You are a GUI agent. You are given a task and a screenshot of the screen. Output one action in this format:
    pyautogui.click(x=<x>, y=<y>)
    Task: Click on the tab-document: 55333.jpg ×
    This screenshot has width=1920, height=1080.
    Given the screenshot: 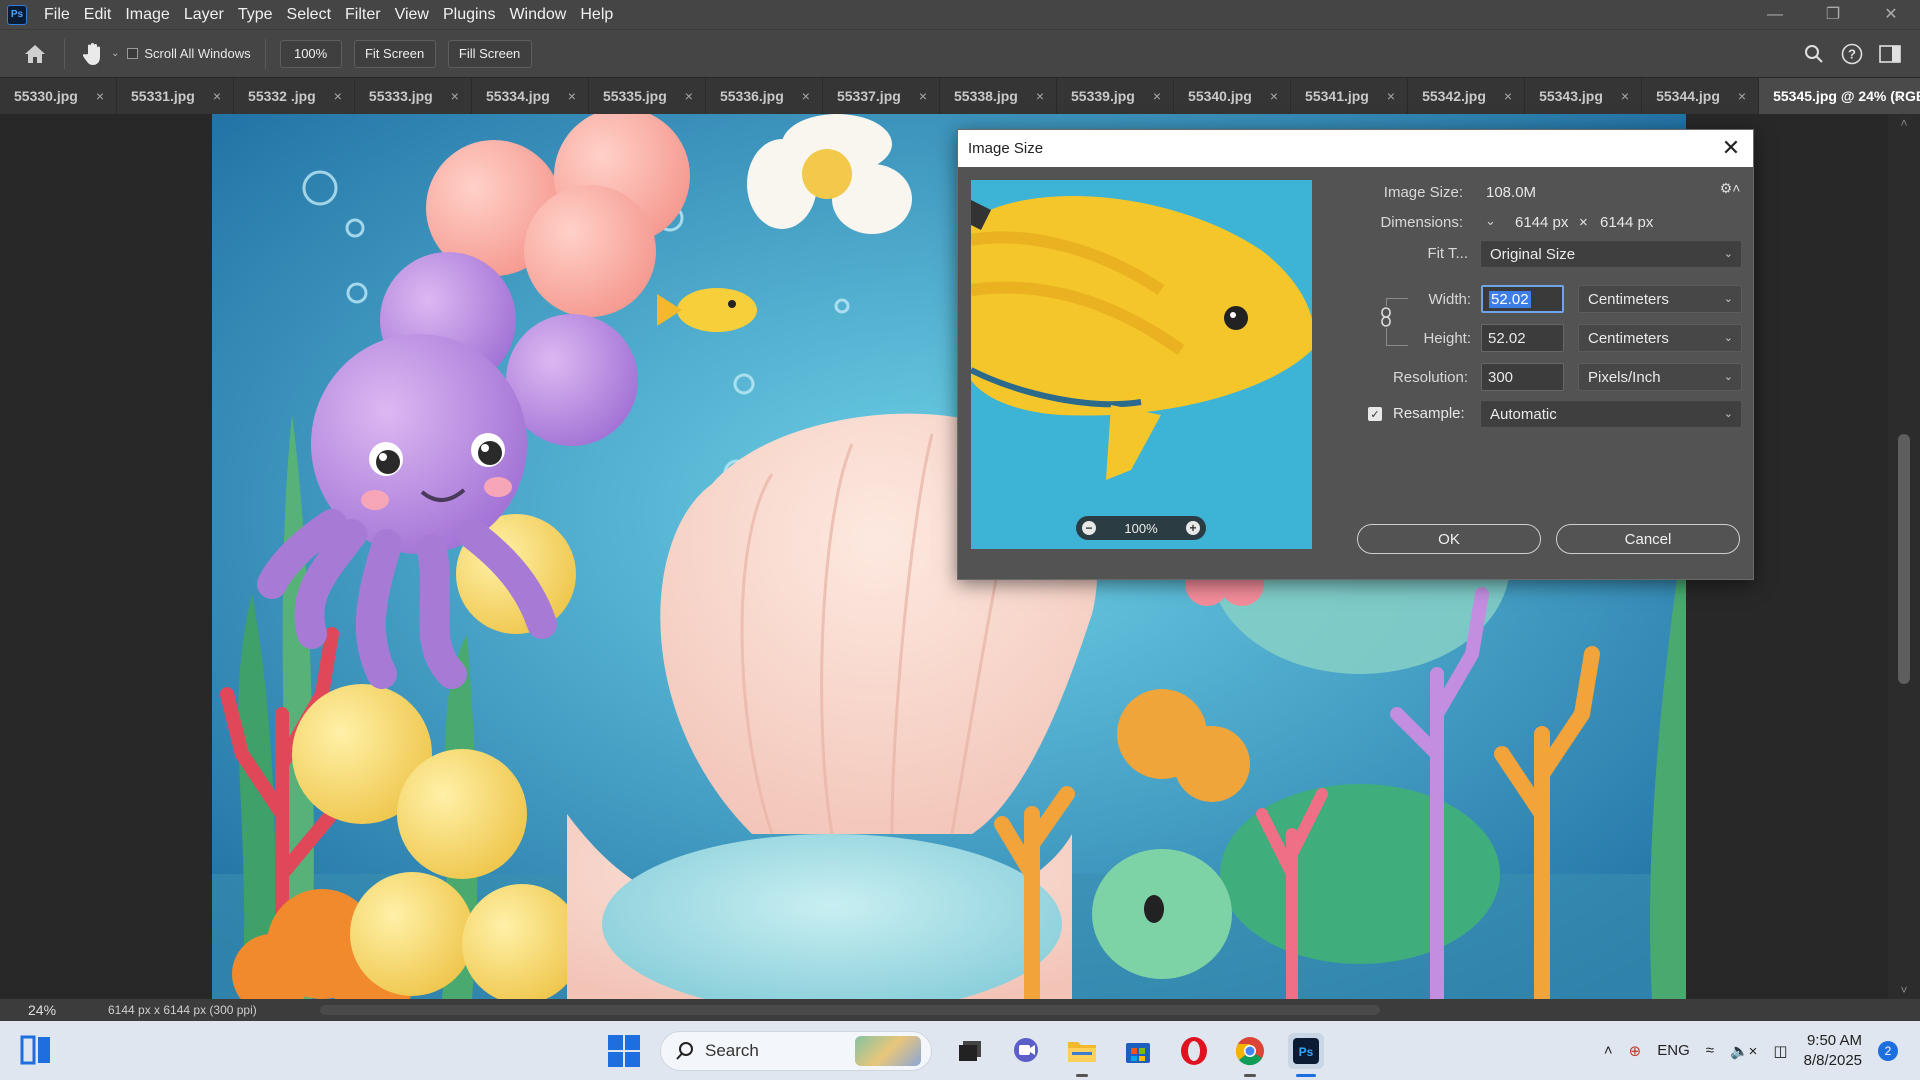 What is the action you would take?
    pyautogui.click(x=413, y=96)
    